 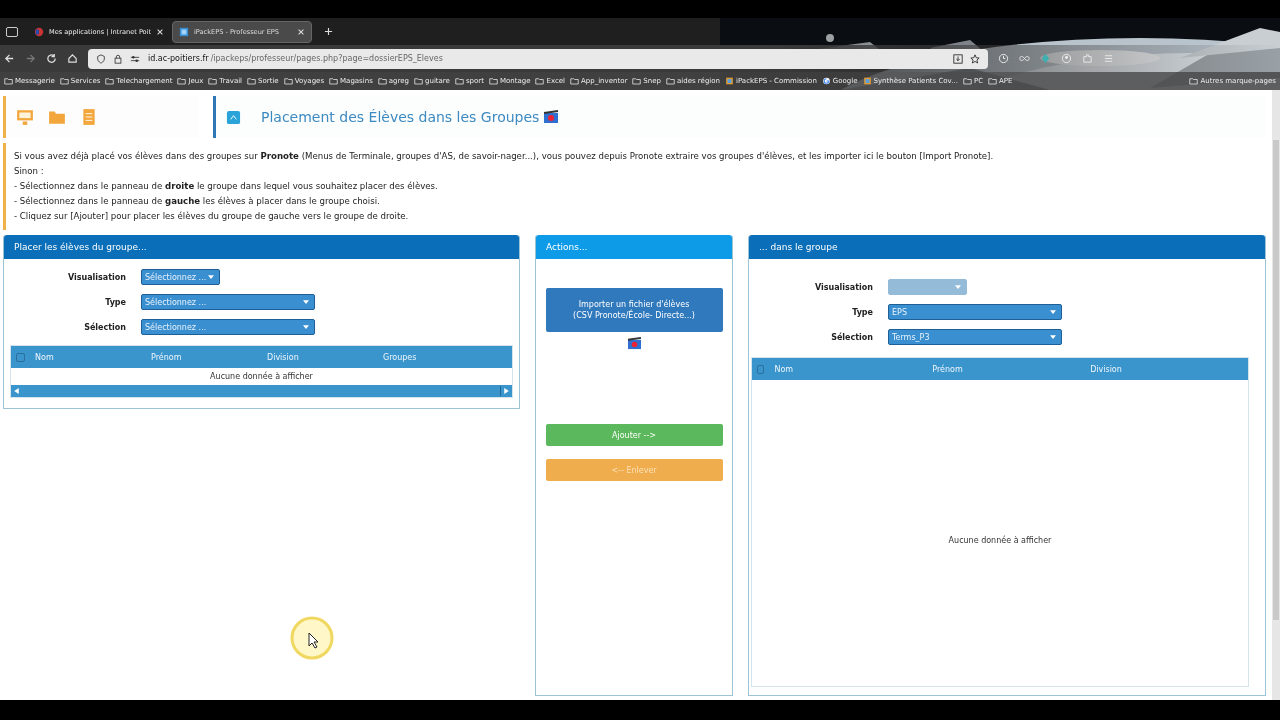 I want to click on home-icon, so click(x=72, y=58).